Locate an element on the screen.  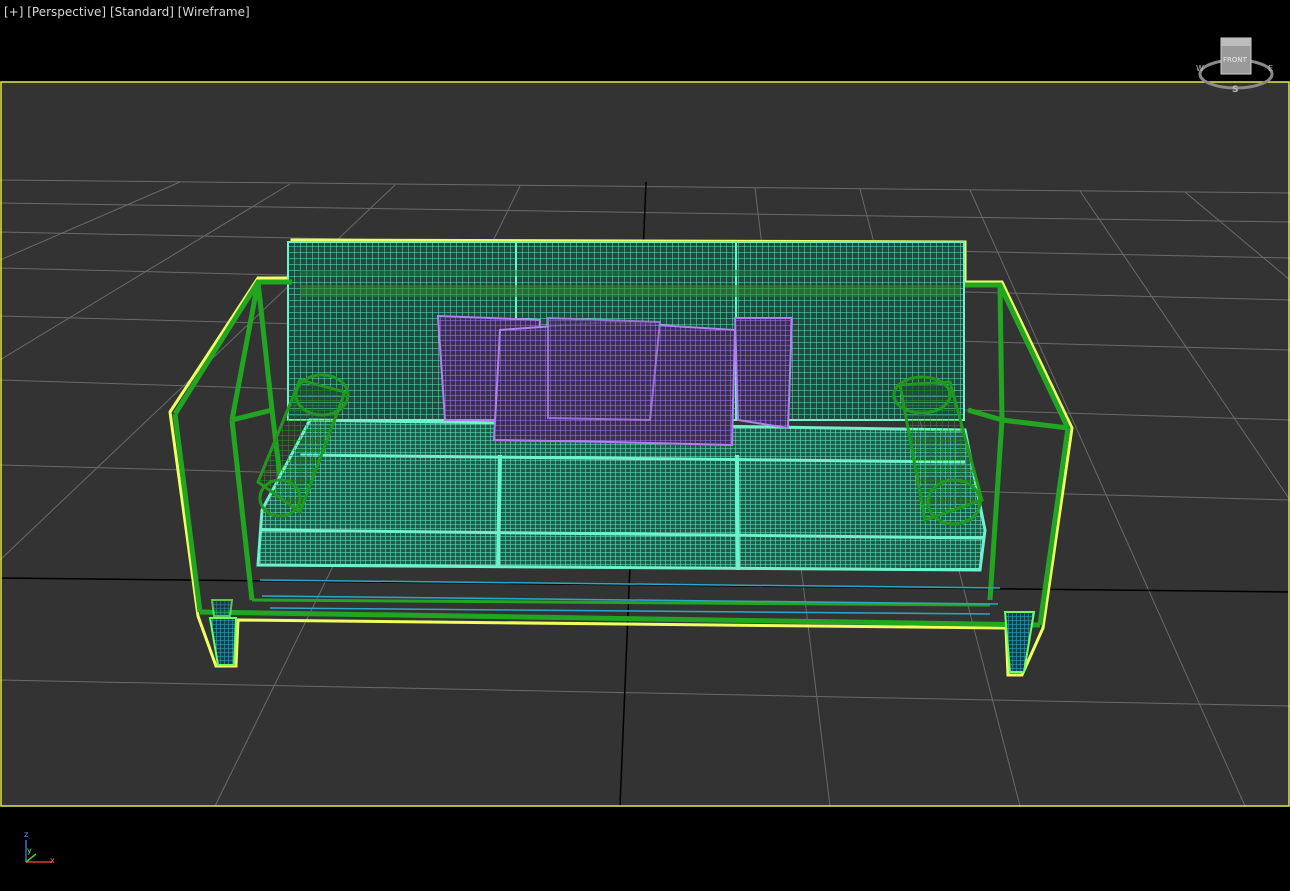
axis-label-y: y is located at coordinates (29, 850).